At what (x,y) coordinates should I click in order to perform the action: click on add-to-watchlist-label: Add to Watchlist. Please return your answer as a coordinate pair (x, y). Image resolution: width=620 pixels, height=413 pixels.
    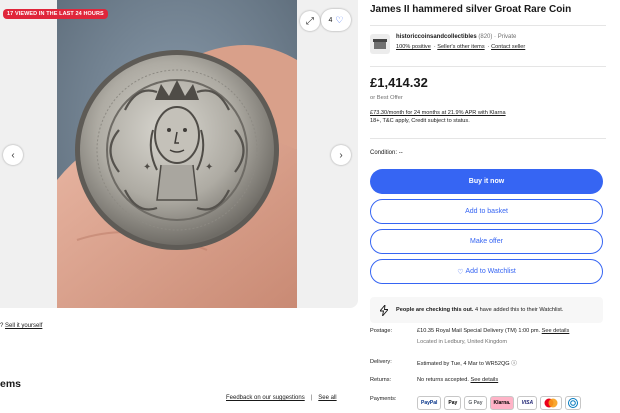
    Looking at the image, I should click on (490, 271).